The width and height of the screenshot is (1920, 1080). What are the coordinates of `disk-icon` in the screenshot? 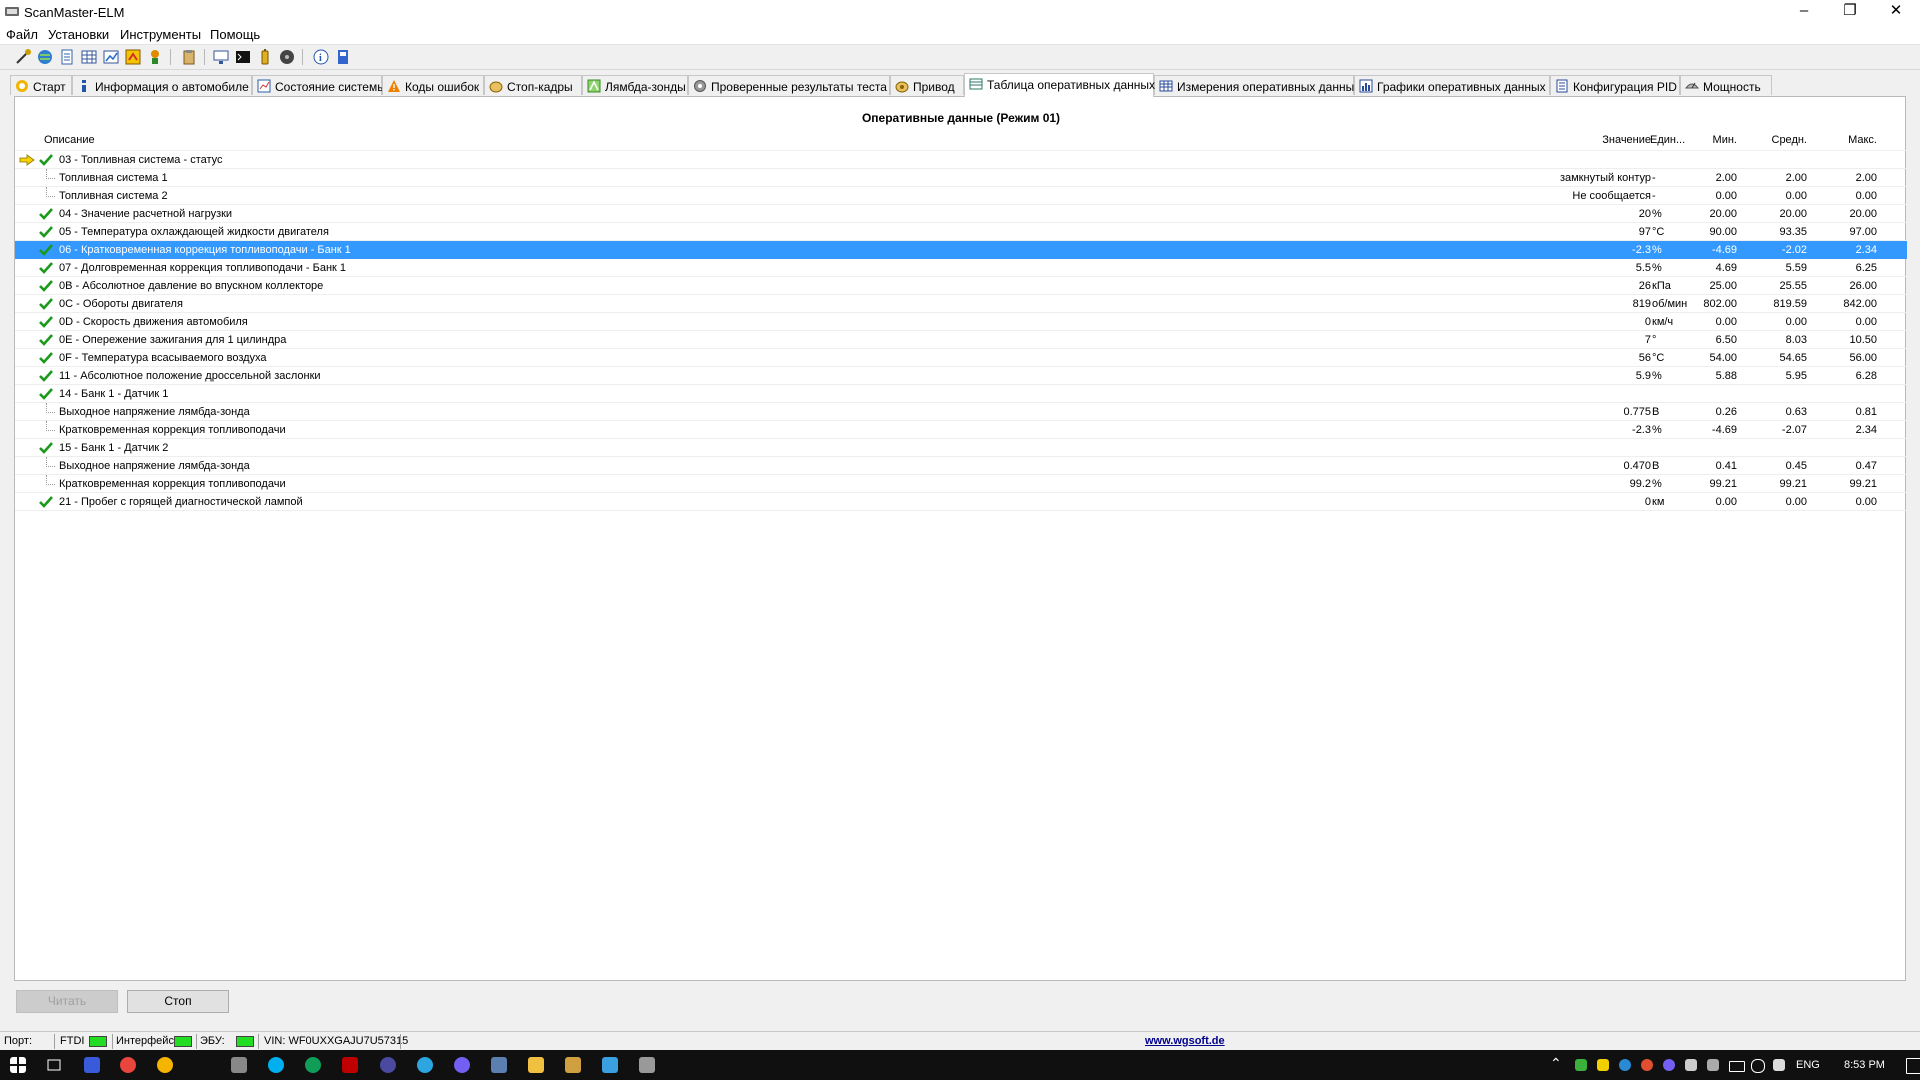 It's located at (287, 57).